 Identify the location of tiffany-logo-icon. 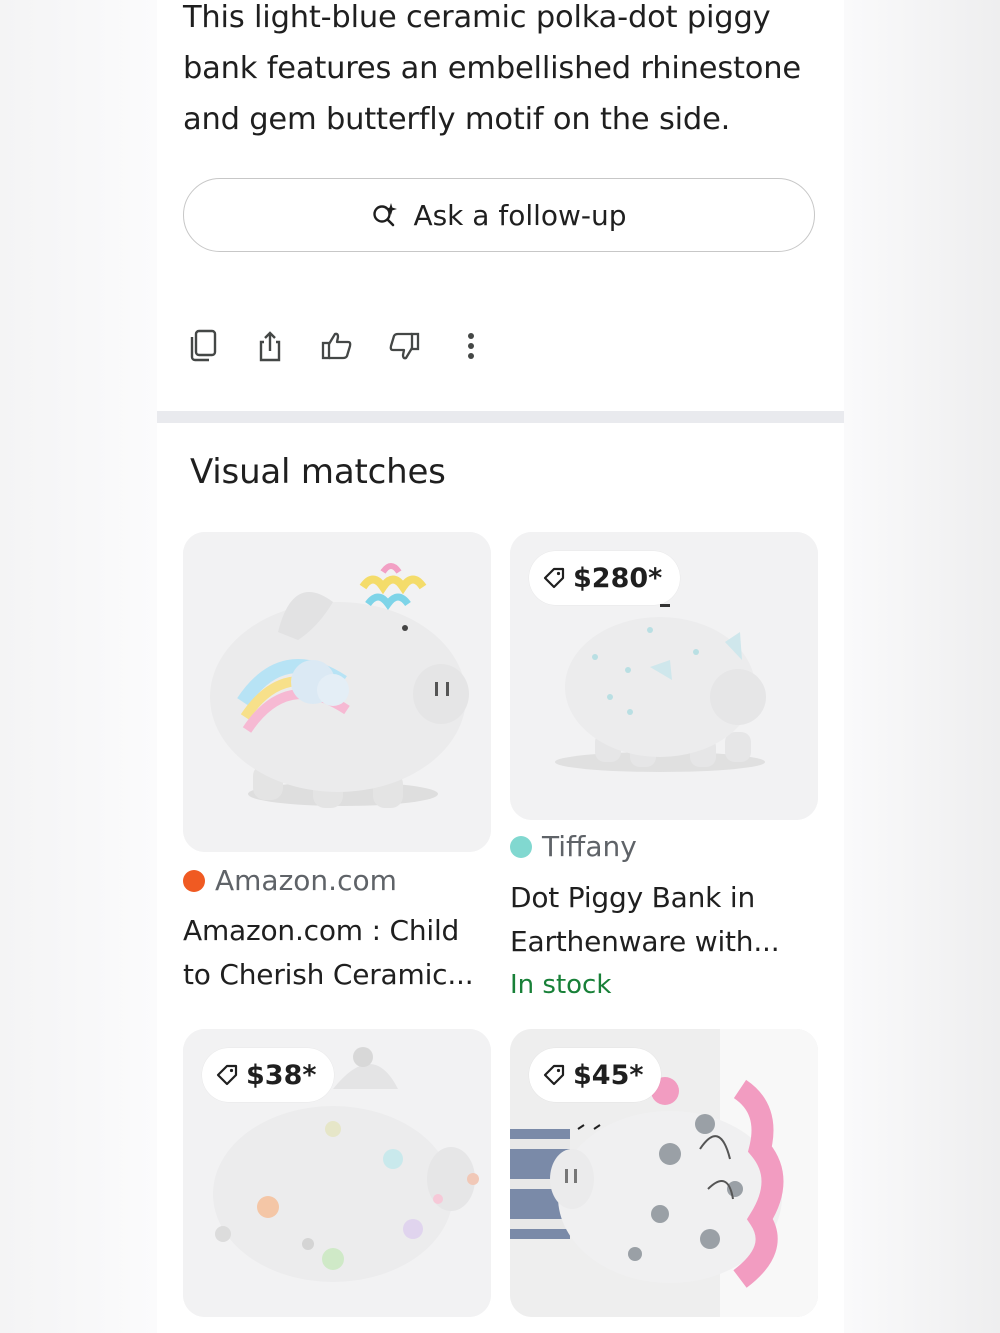
(521, 846).